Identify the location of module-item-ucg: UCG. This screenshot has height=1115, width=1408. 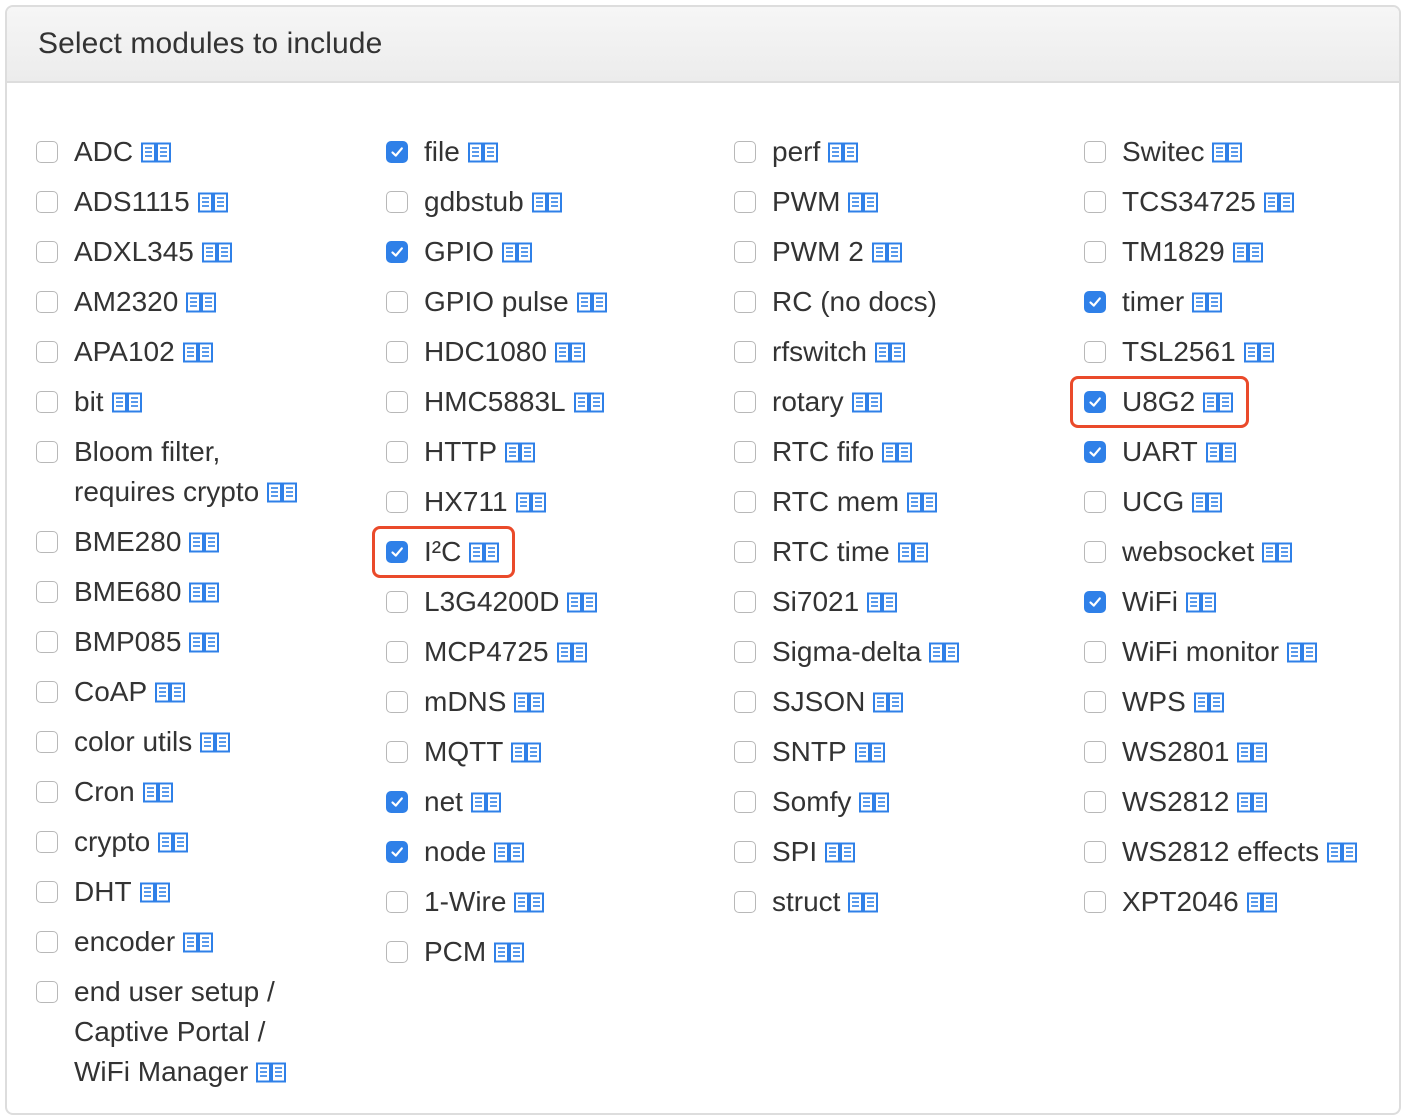
(1234, 502).